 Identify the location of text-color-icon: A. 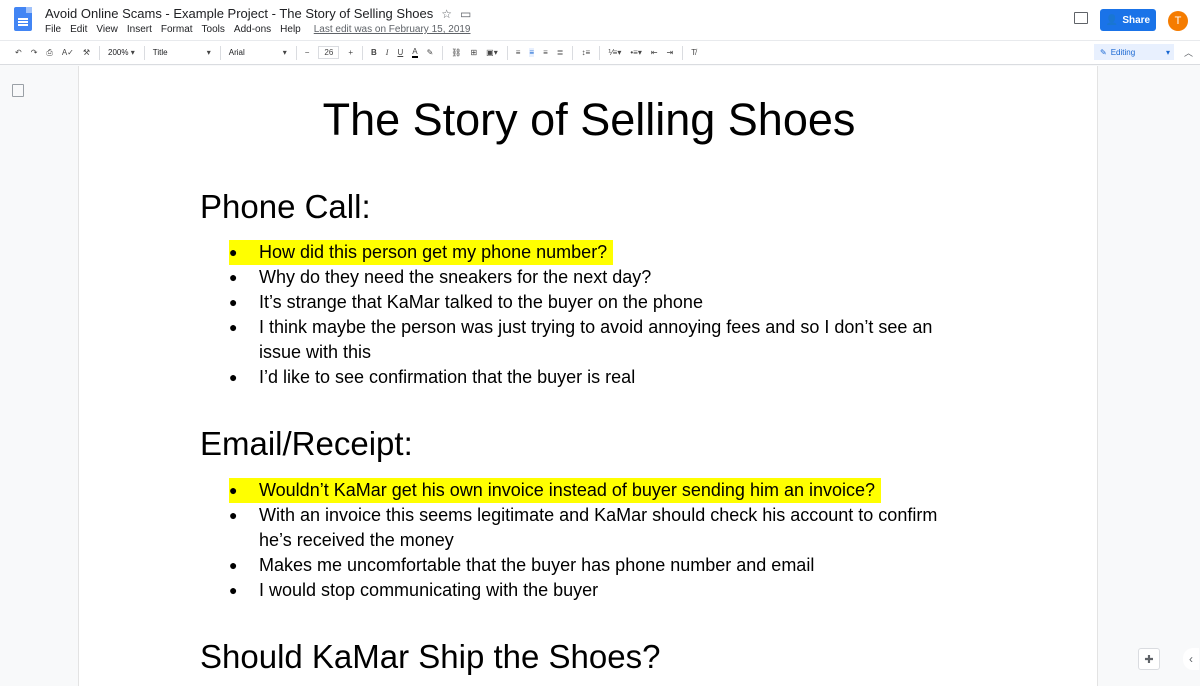
(415, 52).